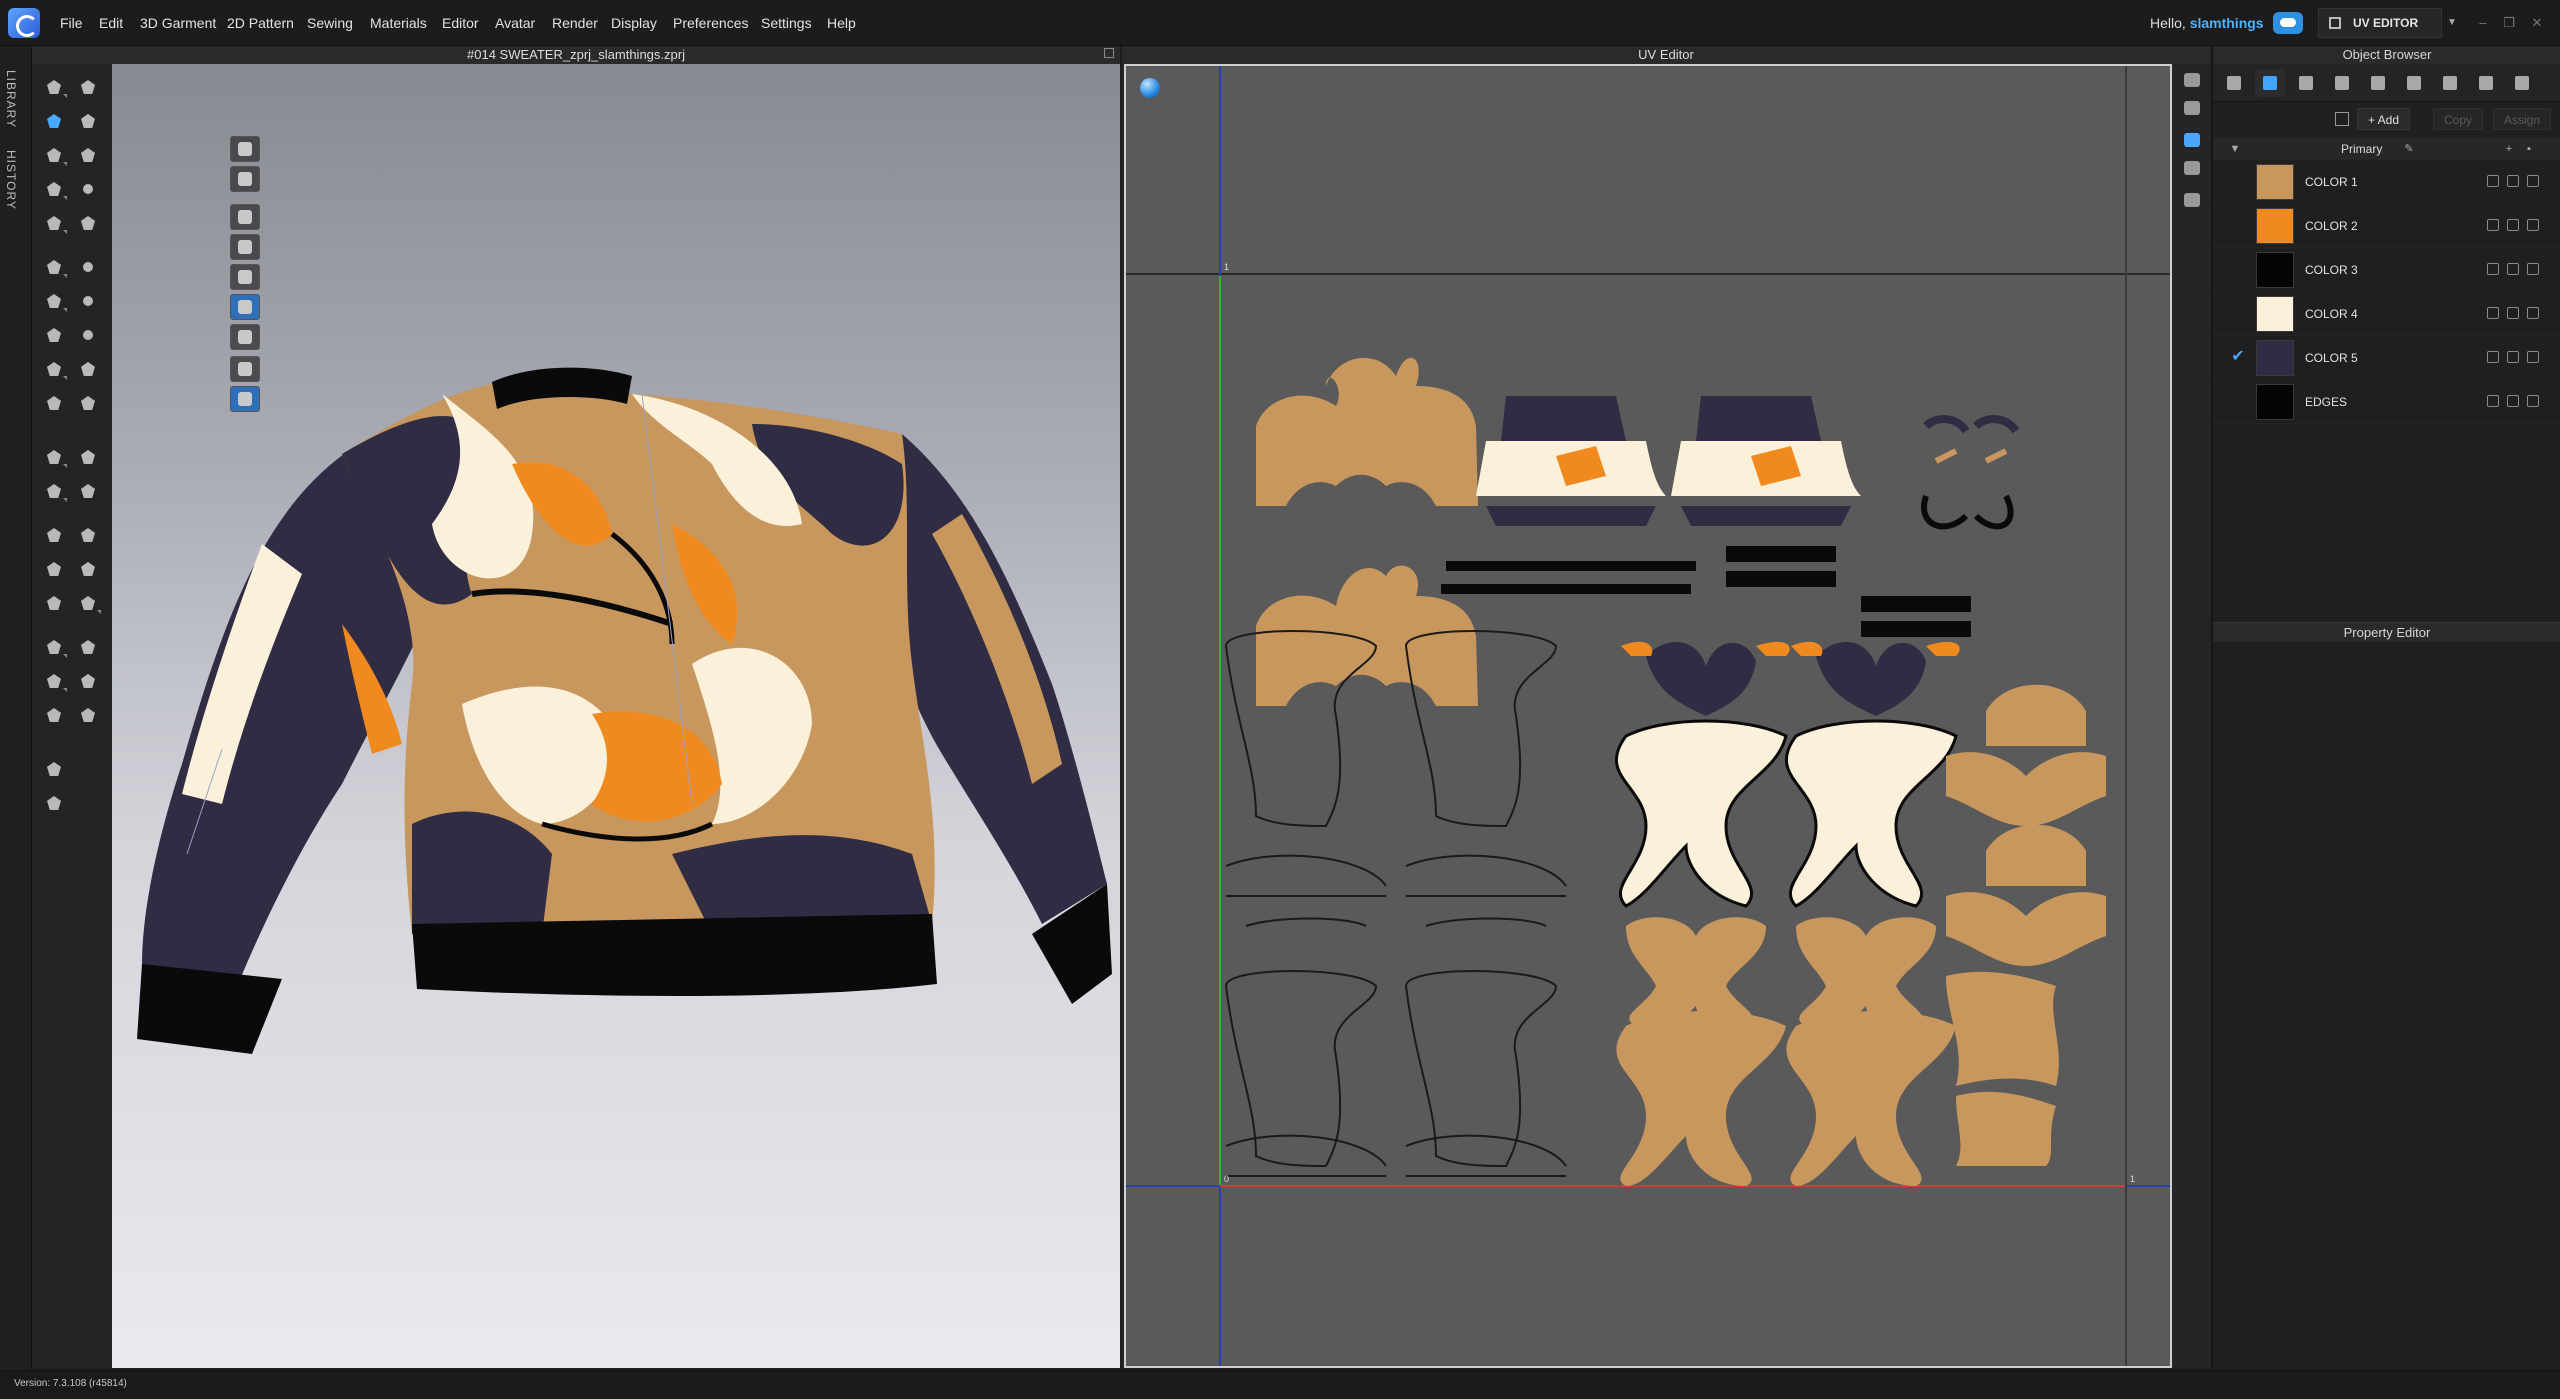 This screenshot has height=1399, width=2560. I want to click on tack-tool-icon, so click(88, 189).